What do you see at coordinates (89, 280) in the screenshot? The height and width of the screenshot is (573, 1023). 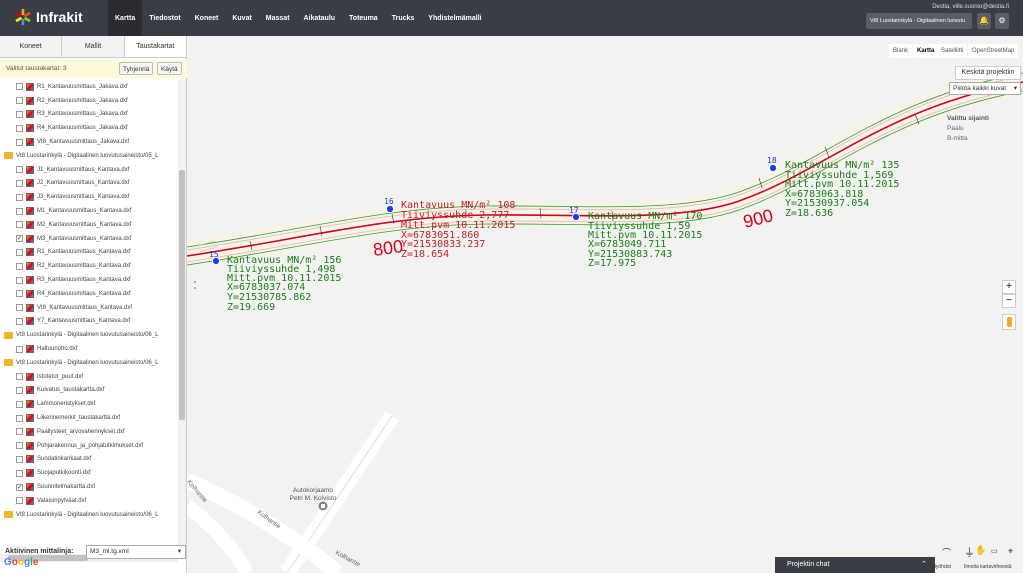 I see `layer-item: R3_Kantavuusmittaus_Kantava.dxf` at bounding box center [89, 280].